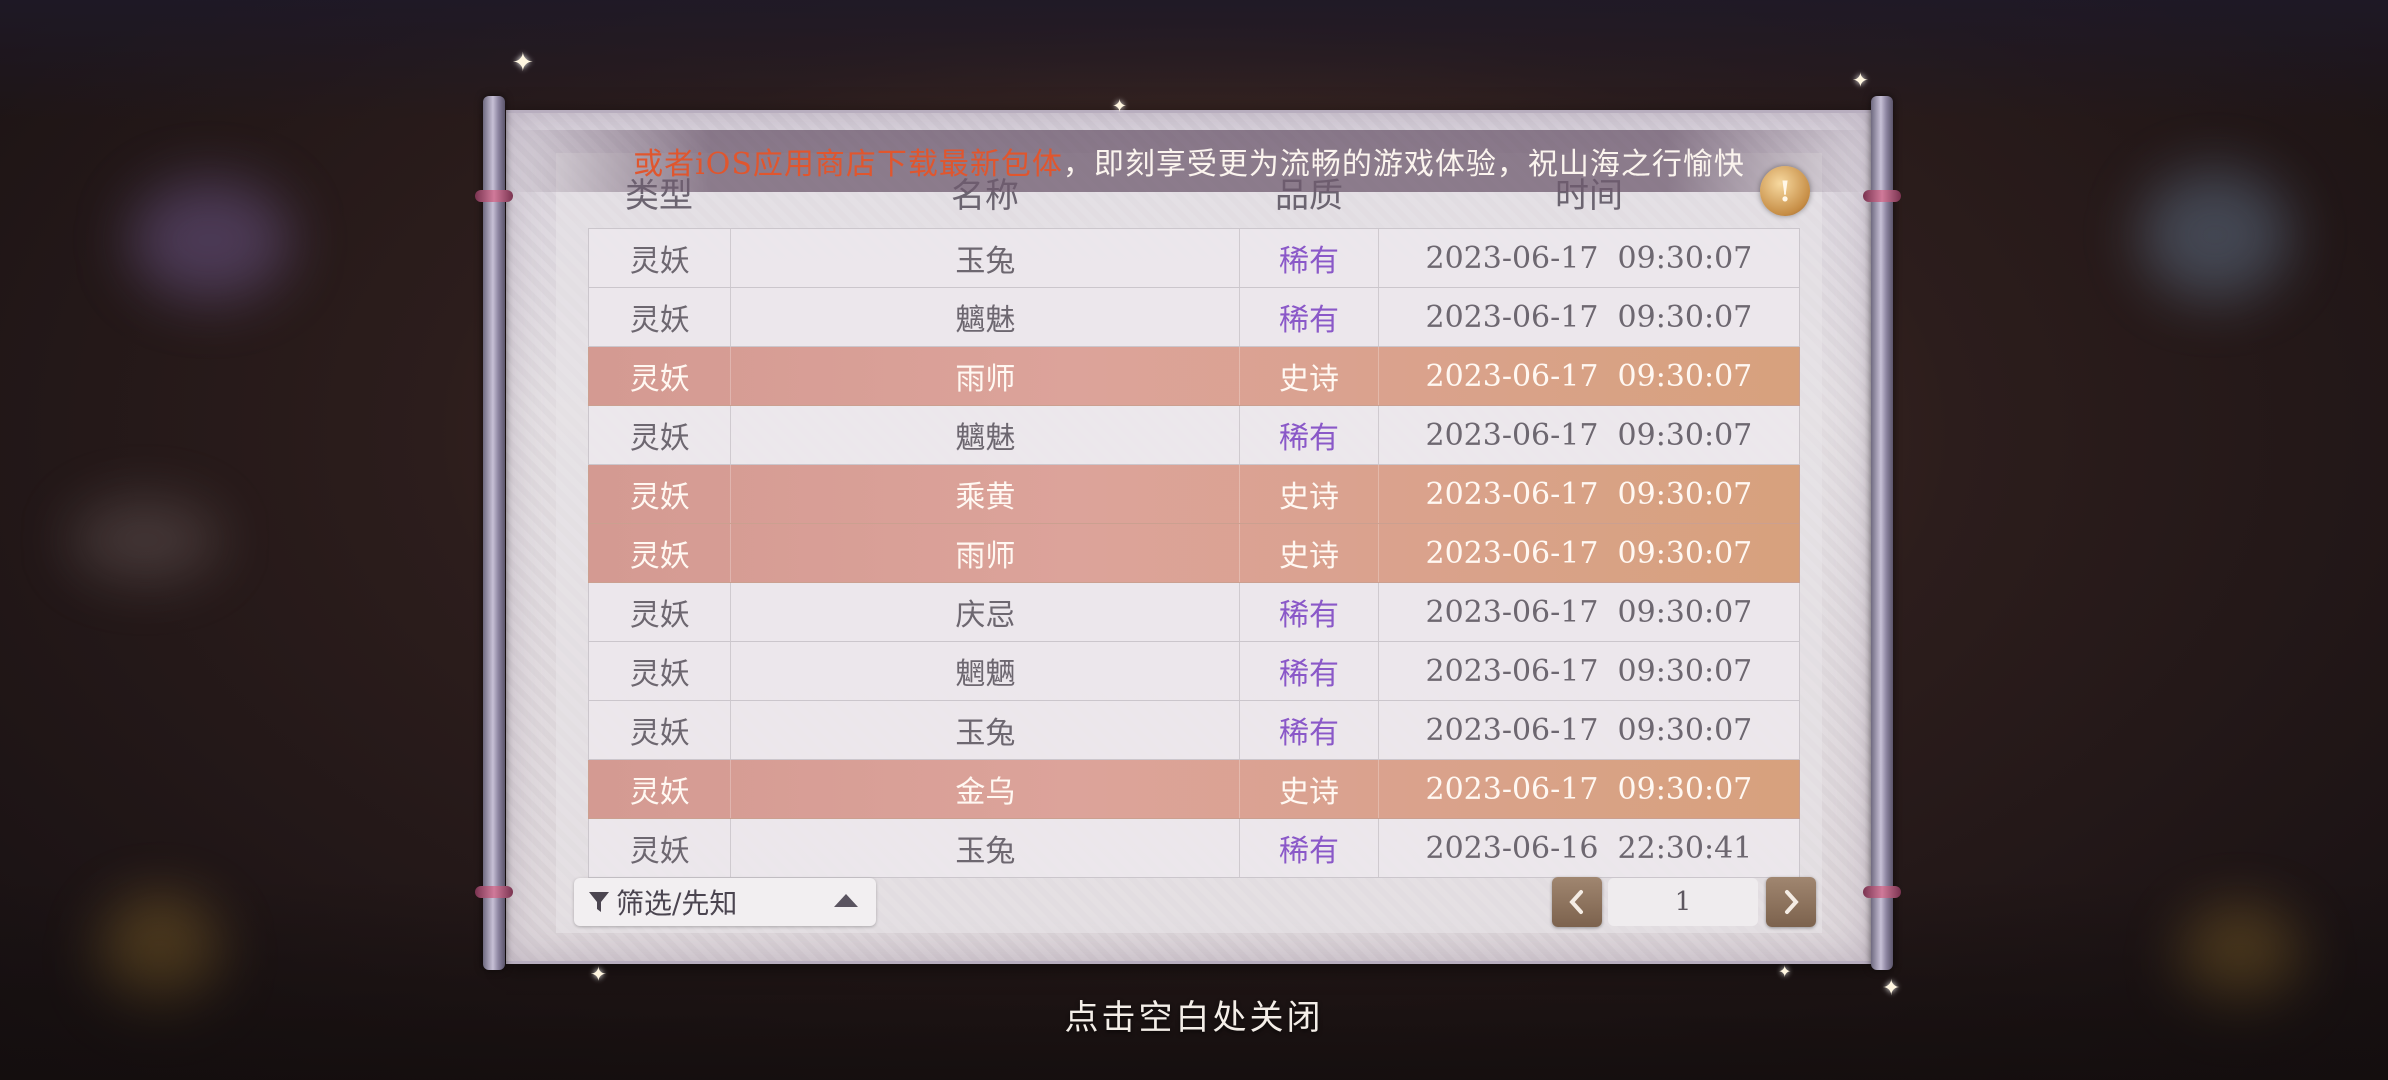 Image resolution: width=2388 pixels, height=1080 pixels. I want to click on notice-highlight-text: 或者iOS应用商店下载最新包体, so click(848, 164).